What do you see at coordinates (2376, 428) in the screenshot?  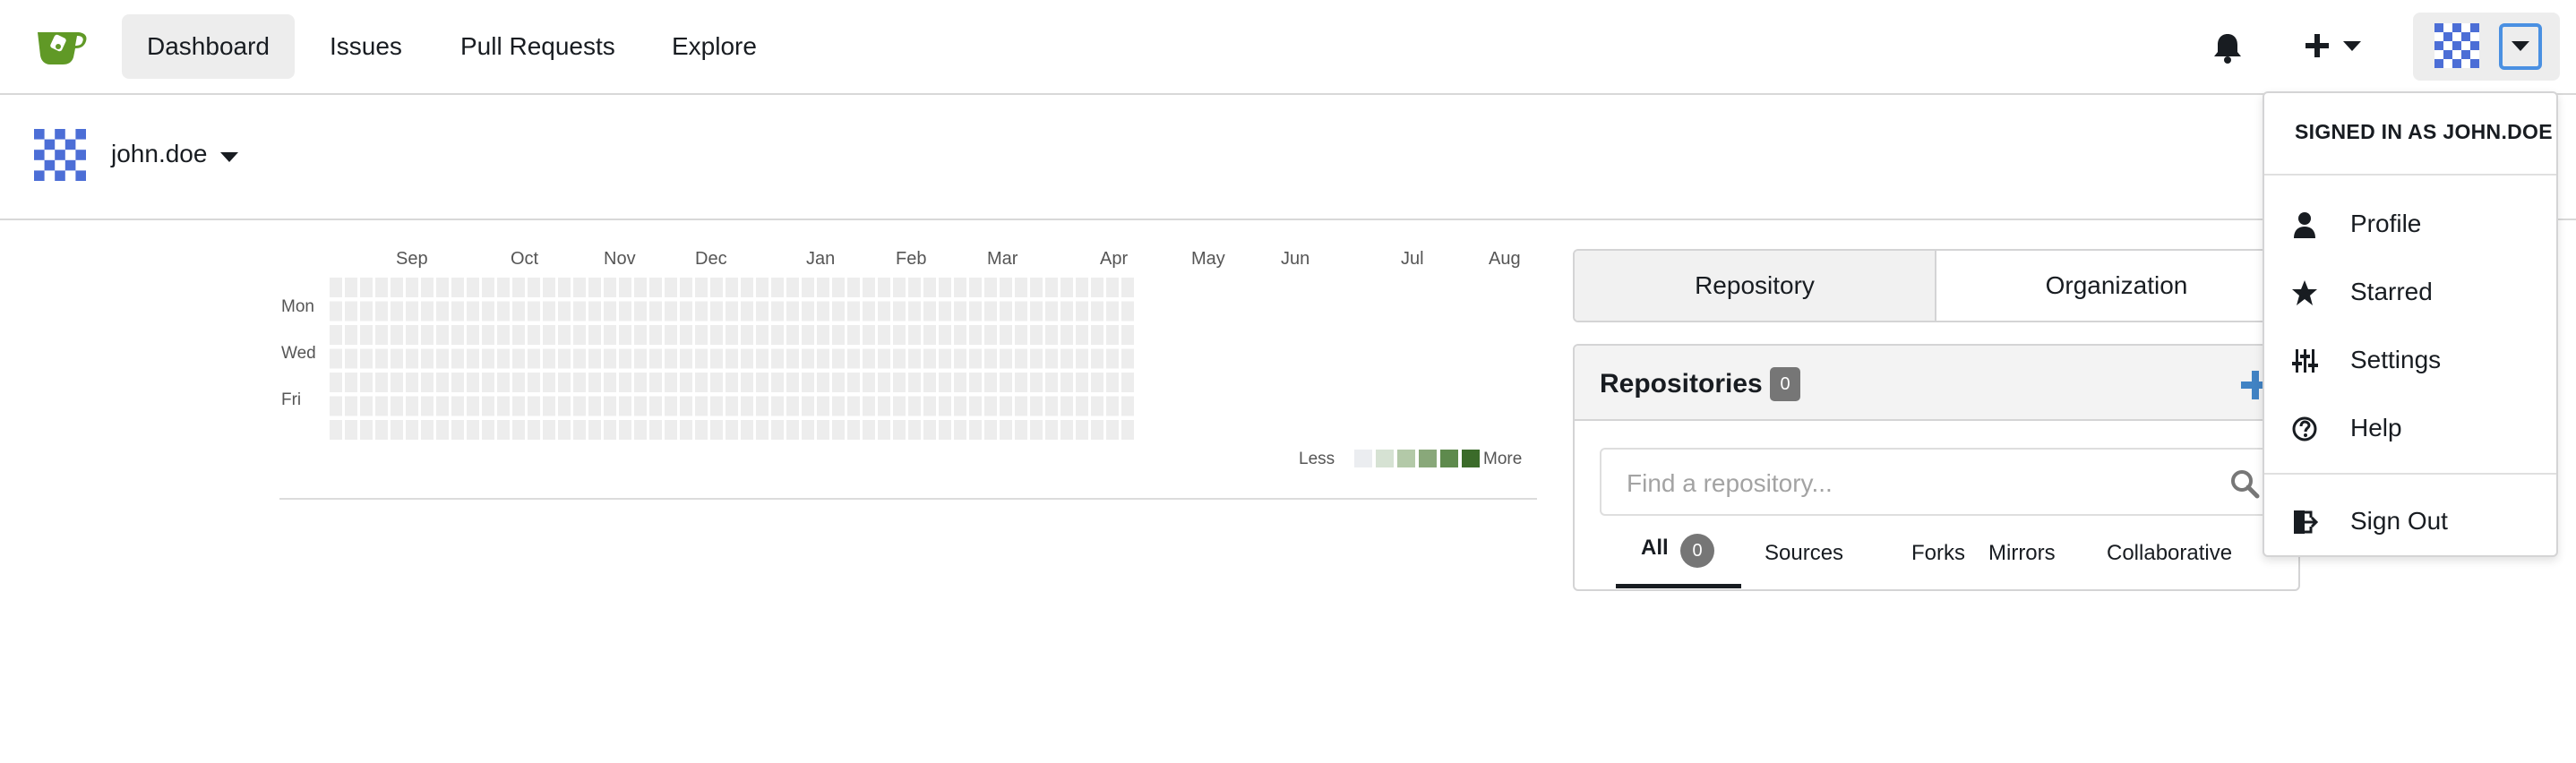 I see `menu-item-label: Help` at bounding box center [2376, 428].